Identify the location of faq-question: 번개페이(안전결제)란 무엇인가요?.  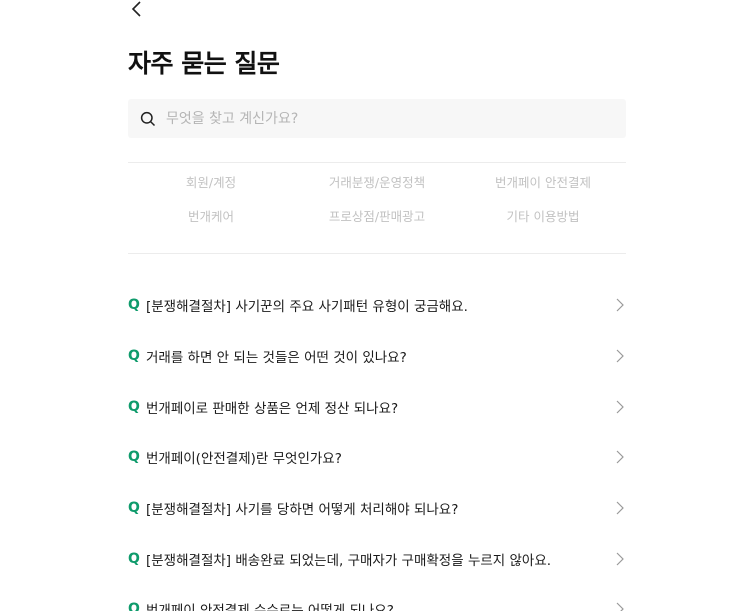
(244, 459).